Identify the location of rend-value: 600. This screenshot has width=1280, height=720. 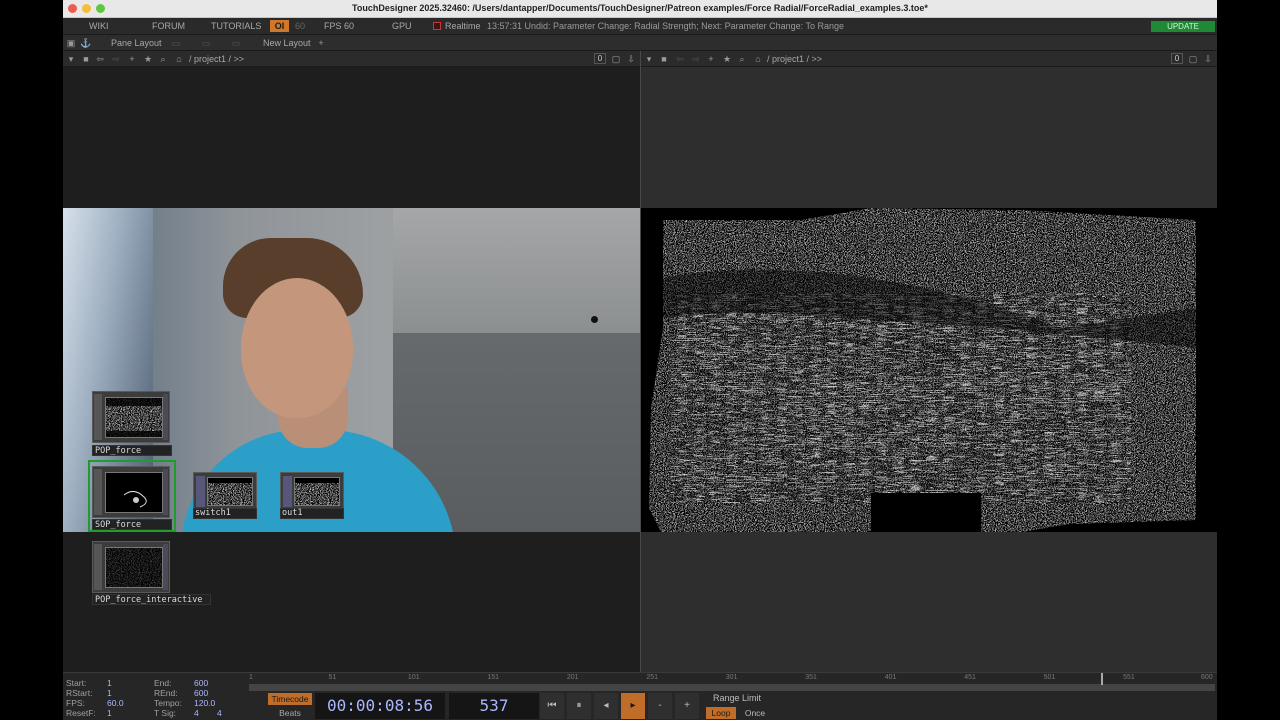
(201, 693).